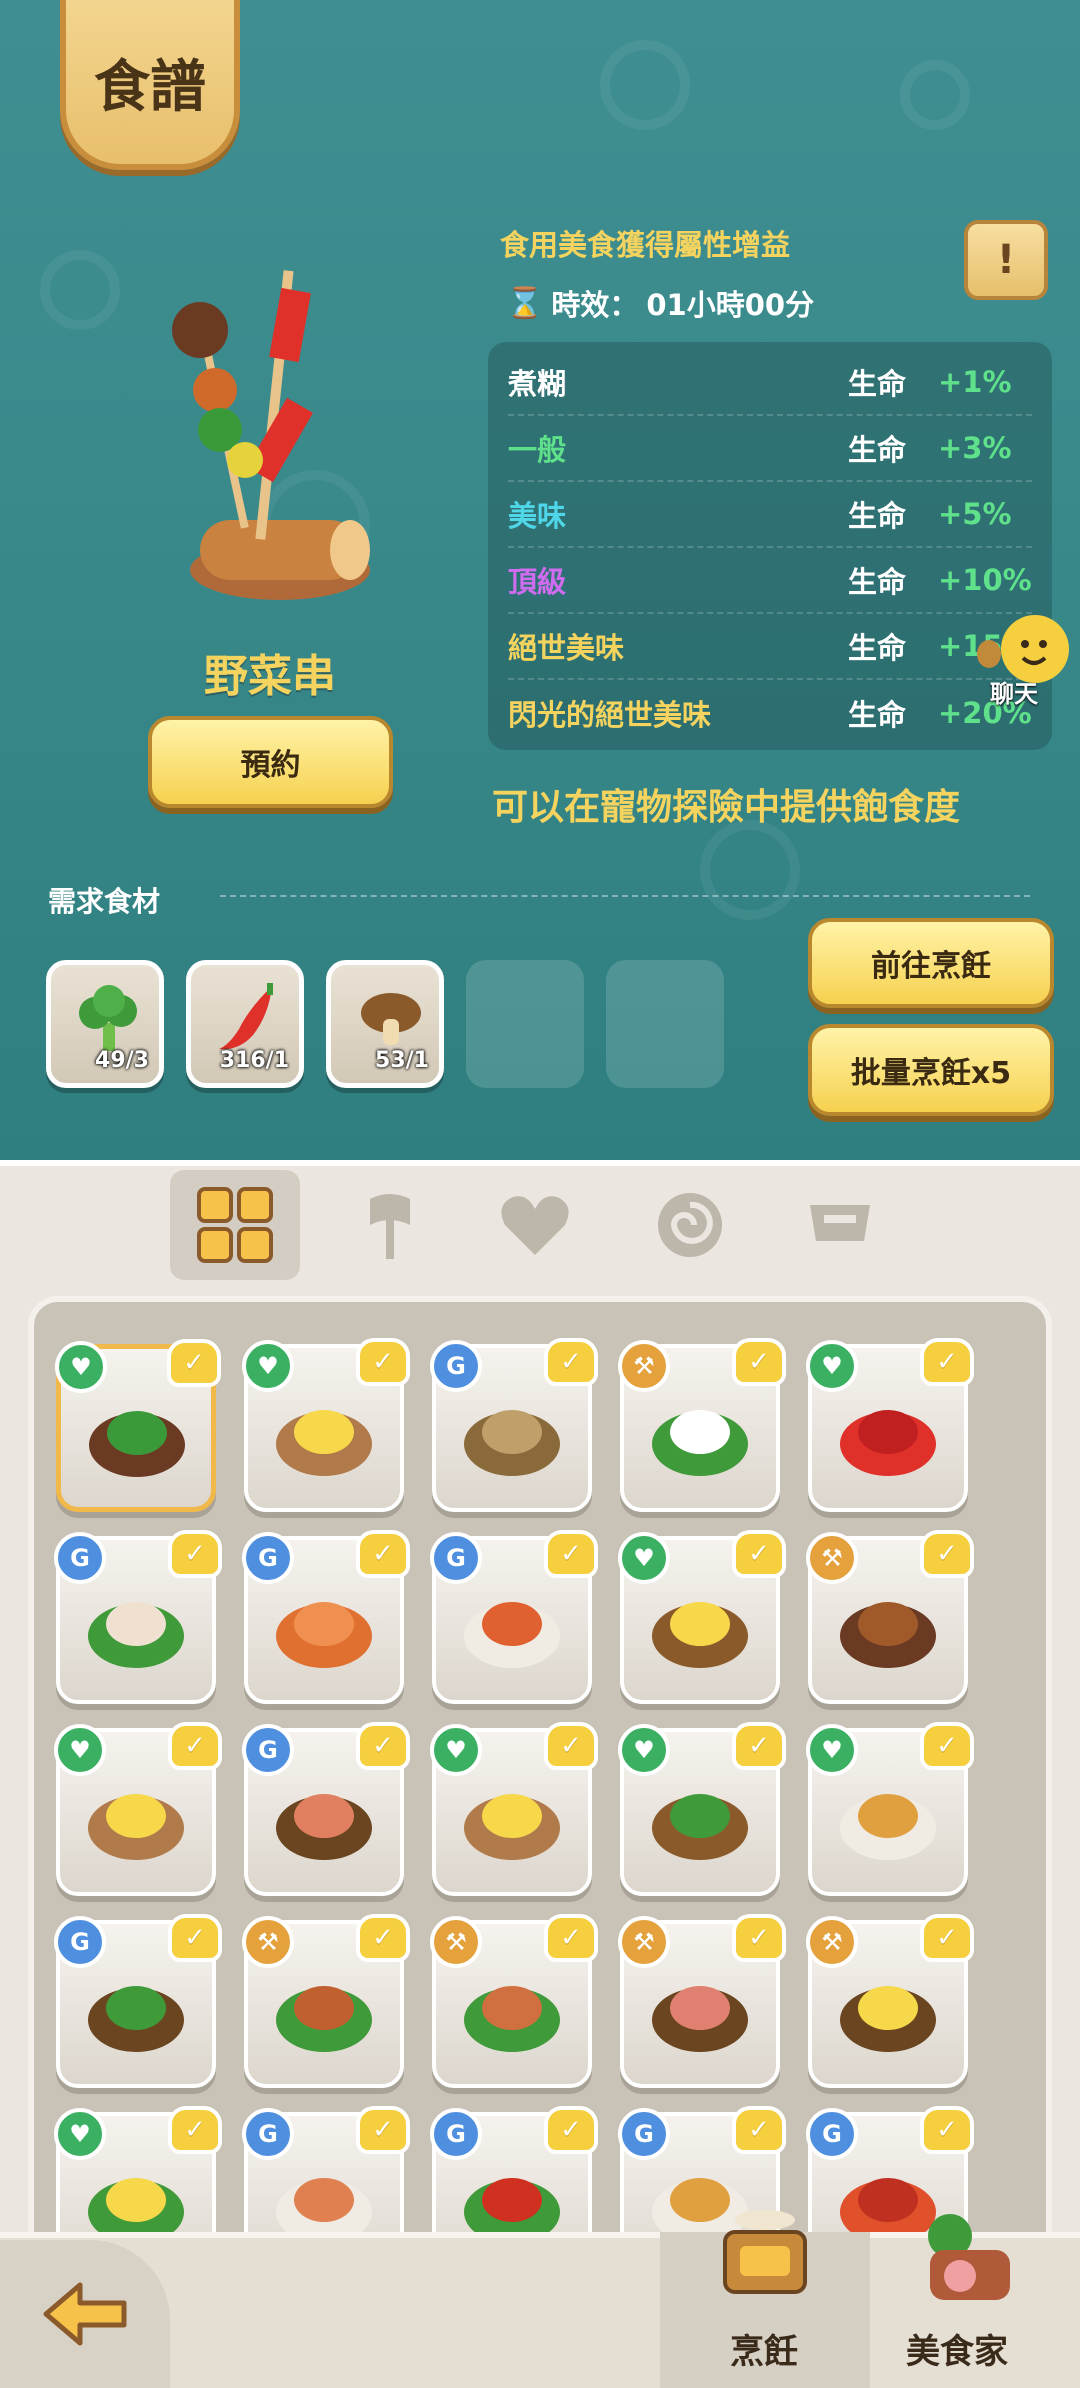  What do you see at coordinates (890, 1617) in the screenshot?
I see `recipe-cell-mushroom-skewer: ⚒ ✓` at bounding box center [890, 1617].